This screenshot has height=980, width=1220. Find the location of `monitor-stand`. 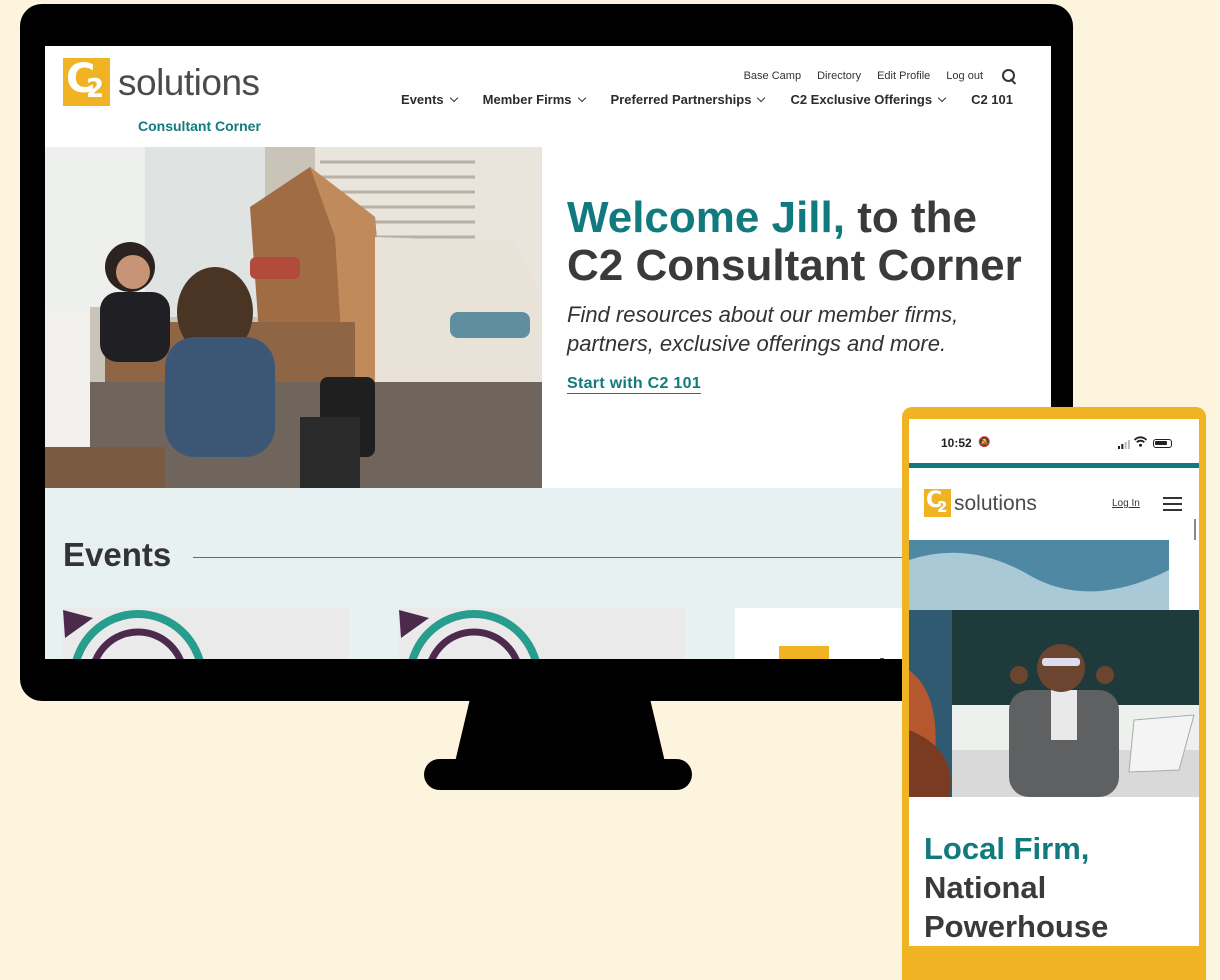

monitor-stand is located at coordinates (560, 731).